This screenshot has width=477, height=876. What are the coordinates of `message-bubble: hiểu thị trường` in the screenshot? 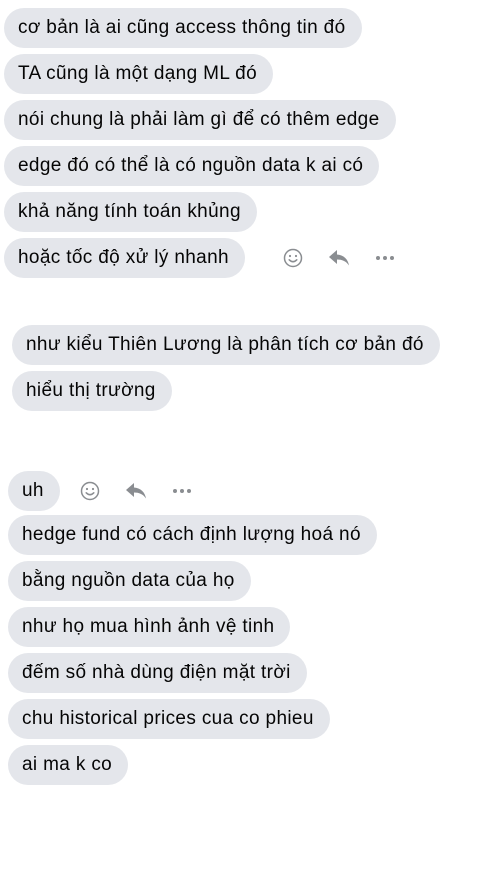 It's located at (92, 391).